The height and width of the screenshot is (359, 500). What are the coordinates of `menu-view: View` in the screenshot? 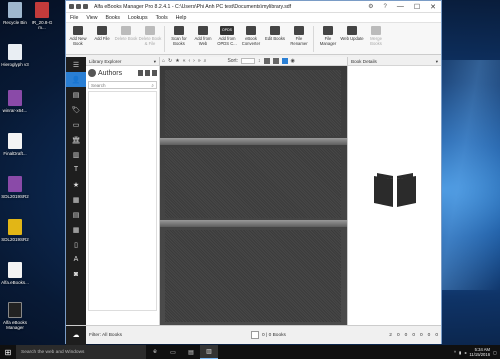 It's located at (91, 18).